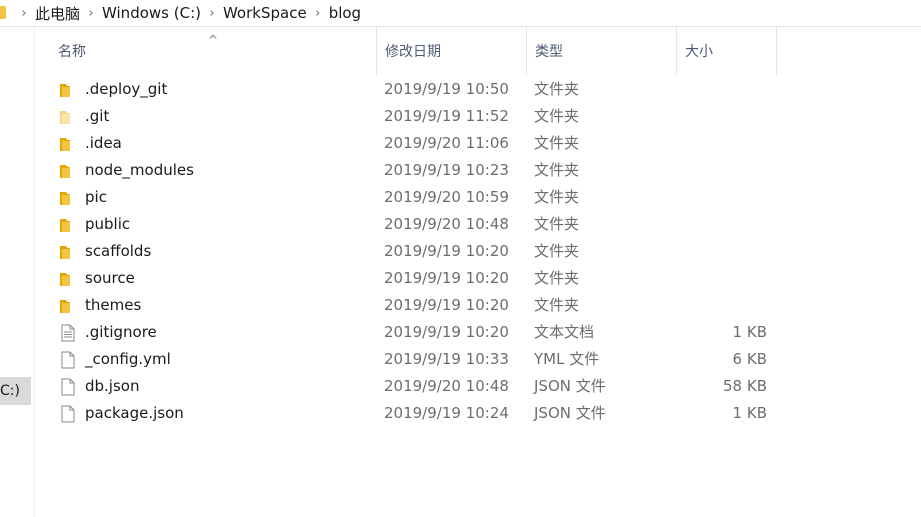 The image size is (921, 517). I want to click on file-name: .gitignore, so click(121, 332).